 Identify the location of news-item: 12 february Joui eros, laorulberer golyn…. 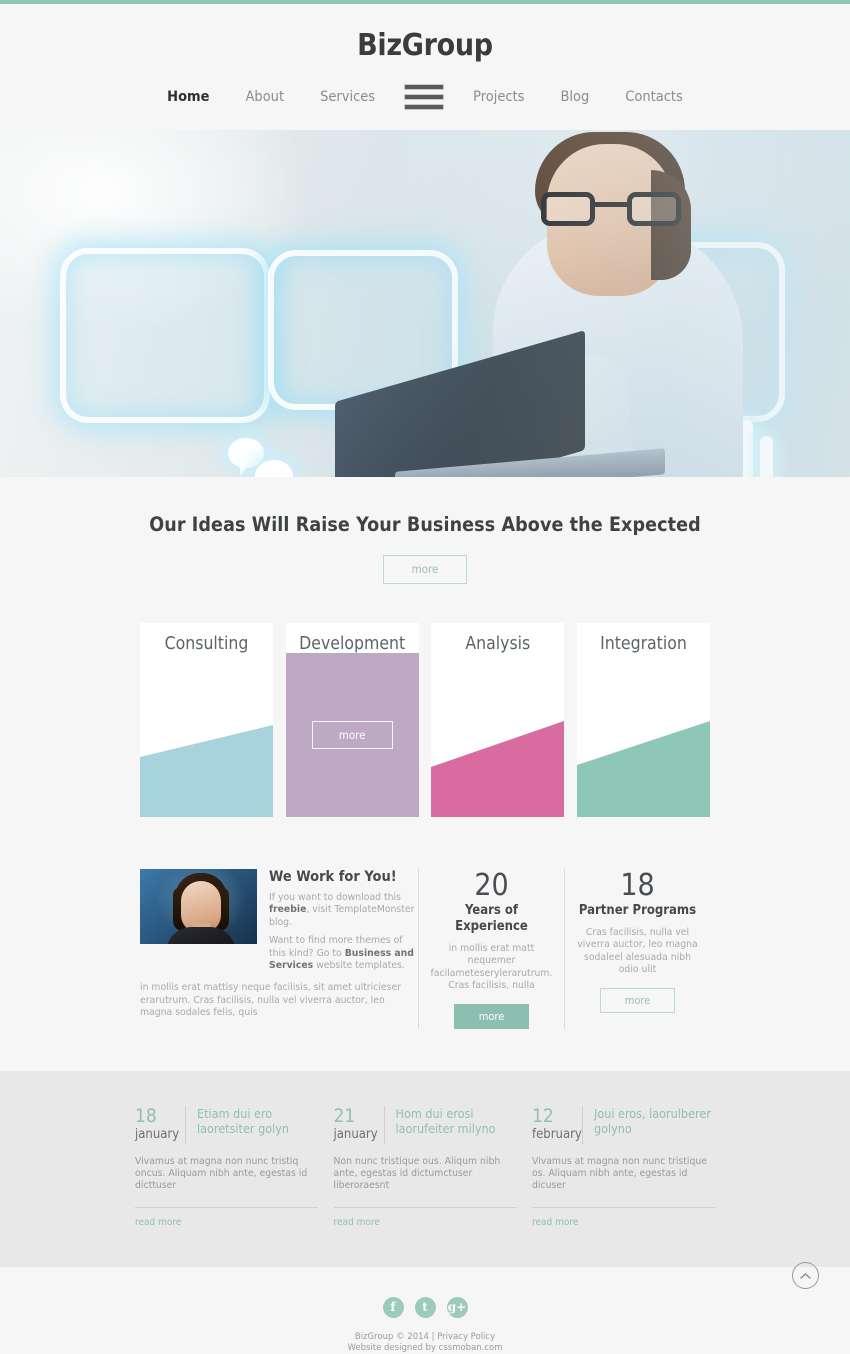
(623, 1167).